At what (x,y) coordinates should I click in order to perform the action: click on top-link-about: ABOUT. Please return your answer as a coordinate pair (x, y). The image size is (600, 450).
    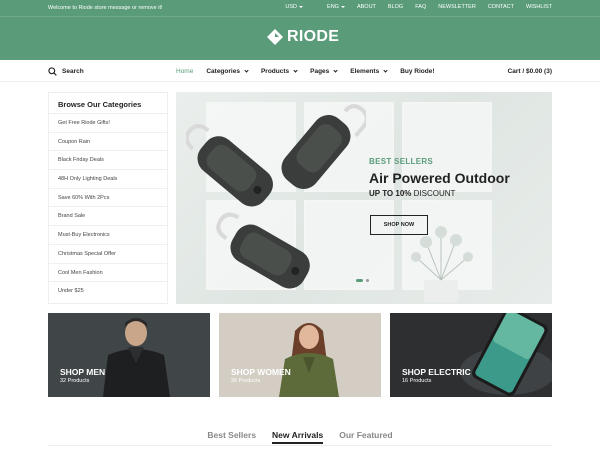
    Looking at the image, I should click on (366, 7).